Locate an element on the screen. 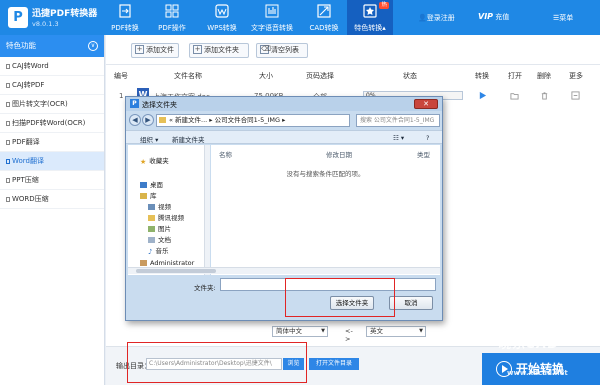 The image size is (600, 385). target-language-select: 英文 ▼ is located at coordinates (396, 331).